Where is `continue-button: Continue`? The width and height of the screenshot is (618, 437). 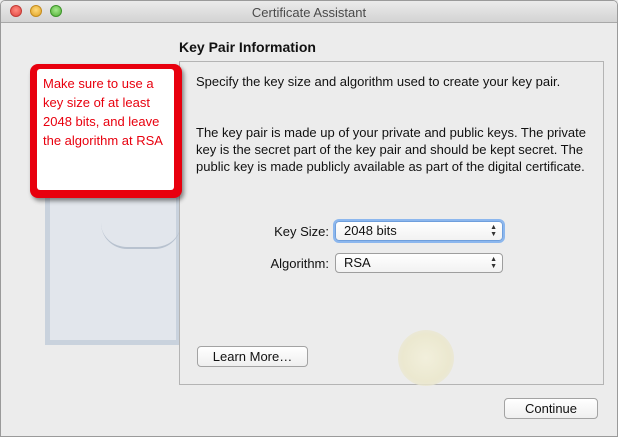
continue-button: Continue is located at coordinates (551, 408).